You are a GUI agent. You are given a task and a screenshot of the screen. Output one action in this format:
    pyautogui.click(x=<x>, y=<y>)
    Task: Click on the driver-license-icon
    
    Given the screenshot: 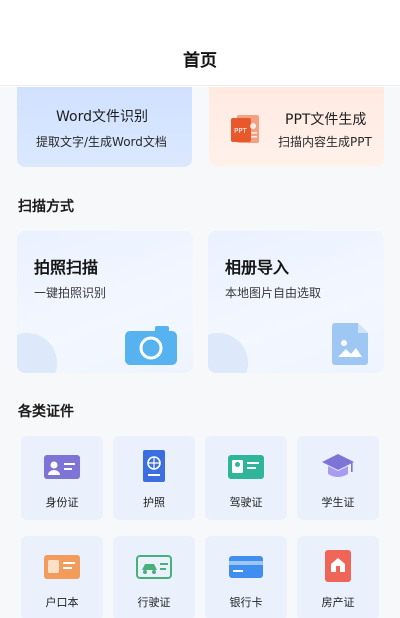 What is the action you would take?
    pyautogui.click(x=246, y=467)
    